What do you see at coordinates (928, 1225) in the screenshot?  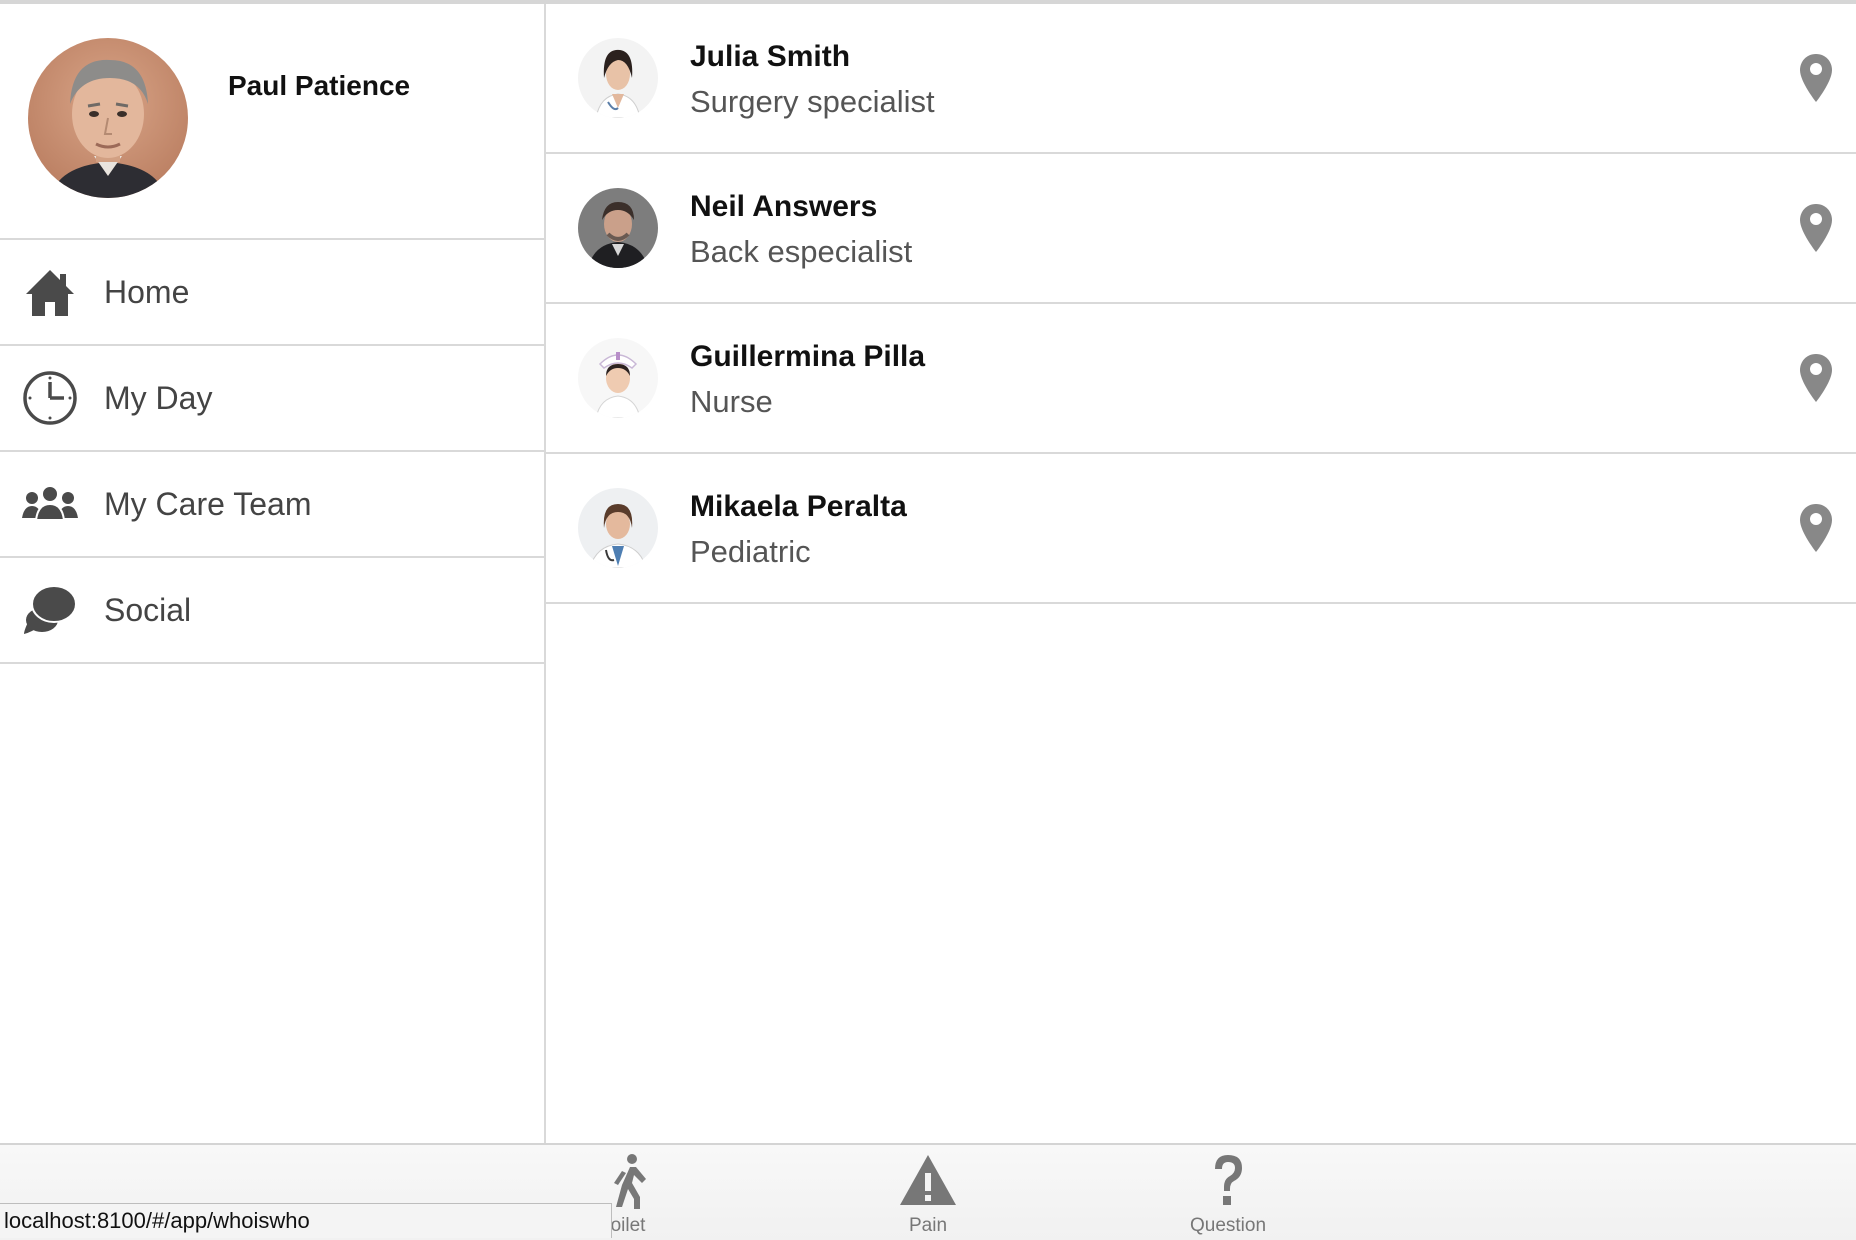 I see `tab-label: Pain` at bounding box center [928, 1225].